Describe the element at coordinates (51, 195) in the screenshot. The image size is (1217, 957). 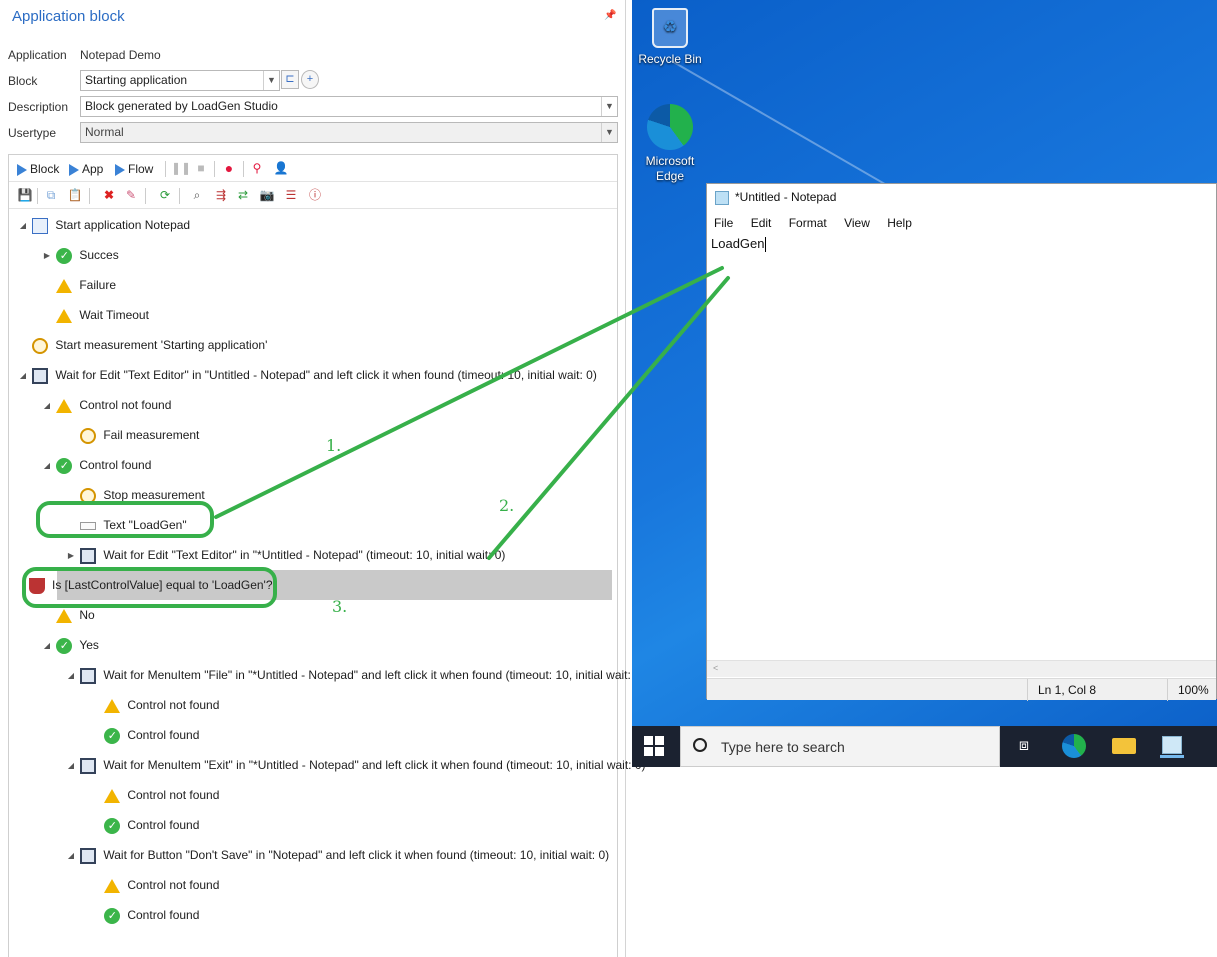
I see `copy-icon: ⧉` at that location.